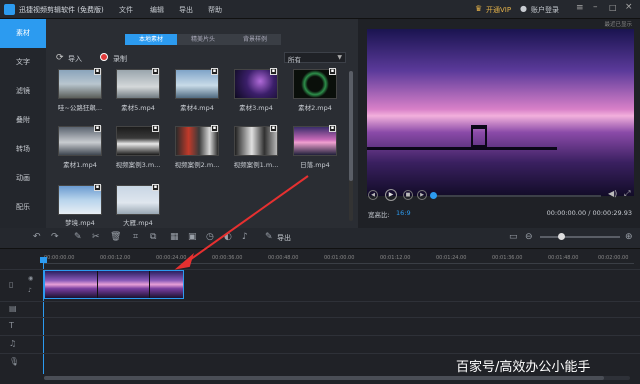 The height and width of the screenshot is (384, 640). What do you see at coordinates (80, 223) in the screenshot?
I see `media-label: 梦境.mp4` at bounding box center [80, 223].